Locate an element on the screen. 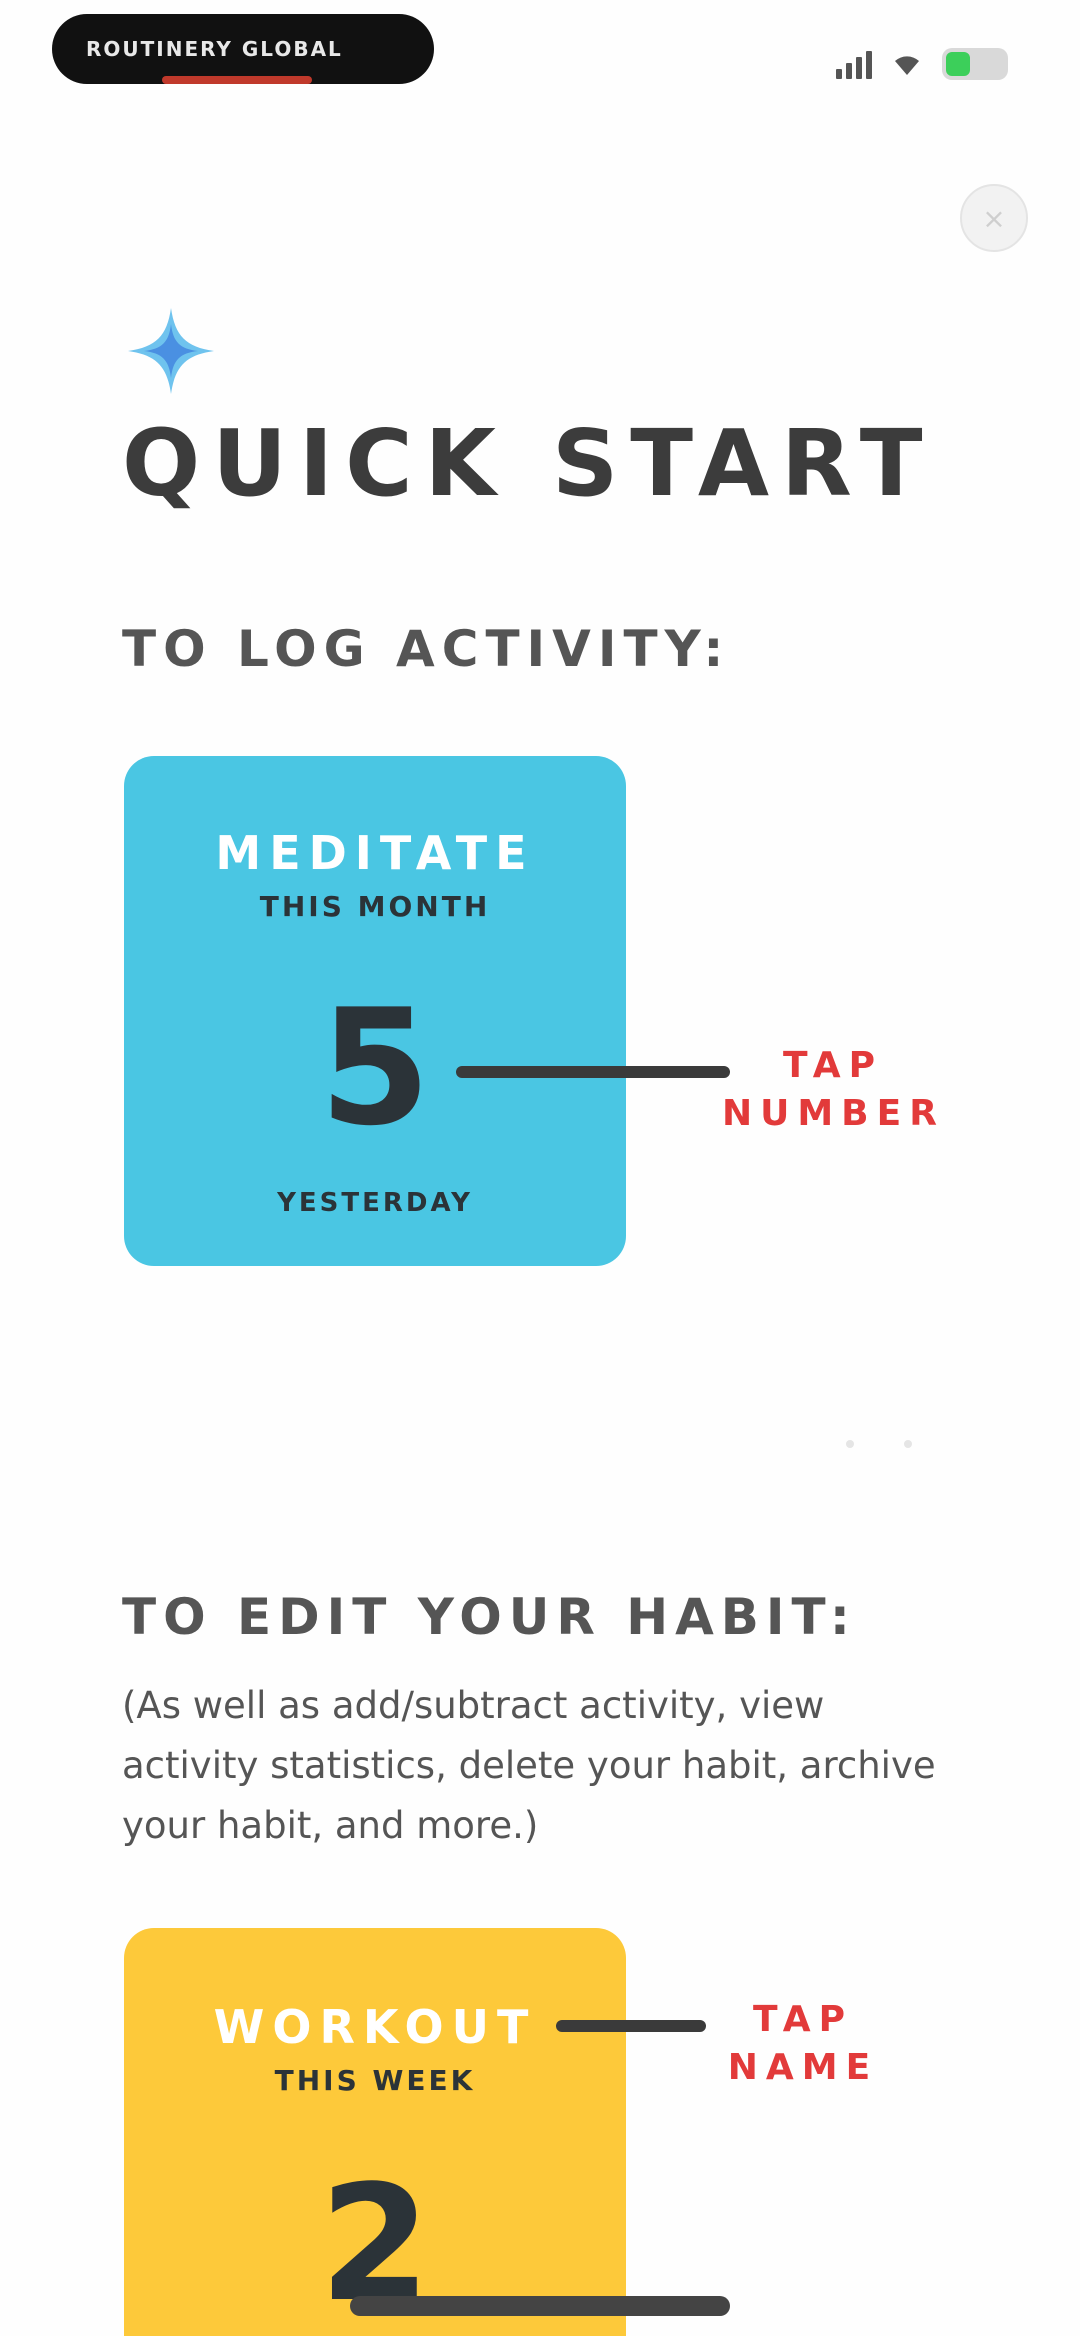 This screenshot has height=2336, width=1080. tap-number-hint: TAP NUMBER is located at coordinates (833, 1090).